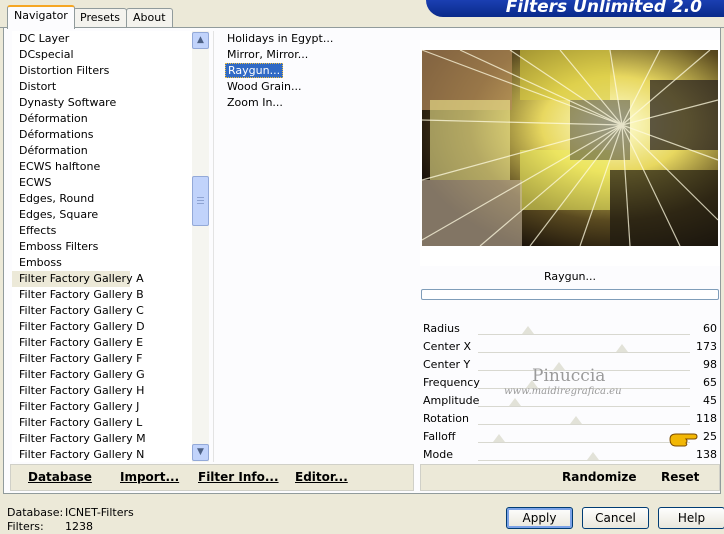 The height and width of the screenshot is (534, 724). What do you see at coordinates (41, 17) in the screenshot?
I see `tab-navigator: Navigator` at bounding box center [41, 17].